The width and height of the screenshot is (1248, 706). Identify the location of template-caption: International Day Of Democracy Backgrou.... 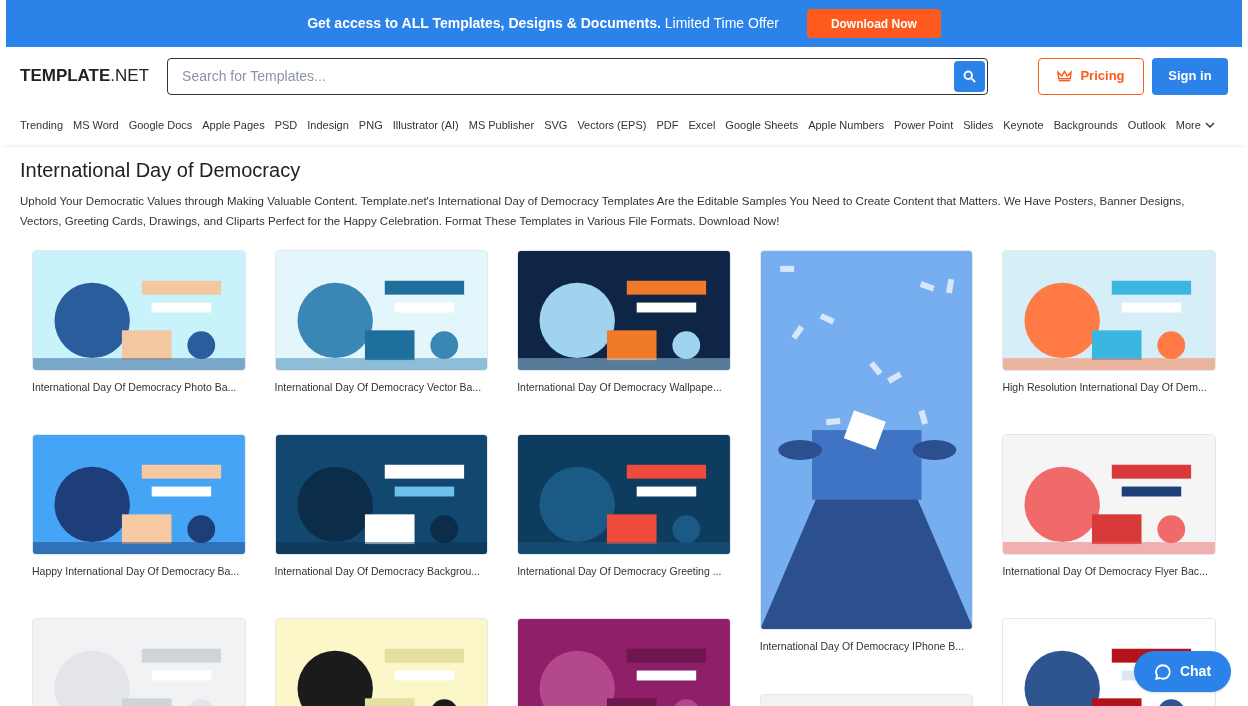
(381, 572).